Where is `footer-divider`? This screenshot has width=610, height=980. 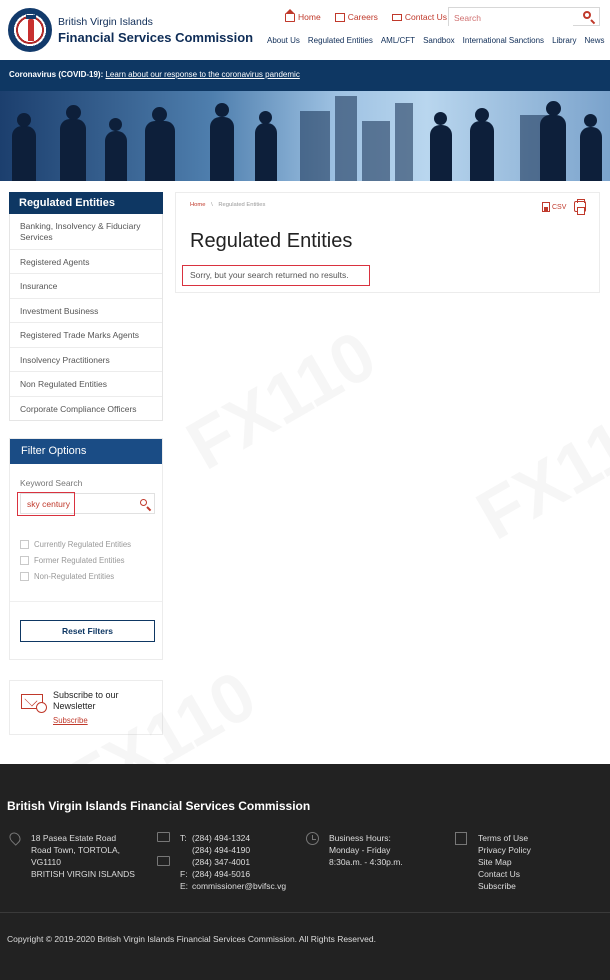
footer-divider is located at coordinates (305, 912).